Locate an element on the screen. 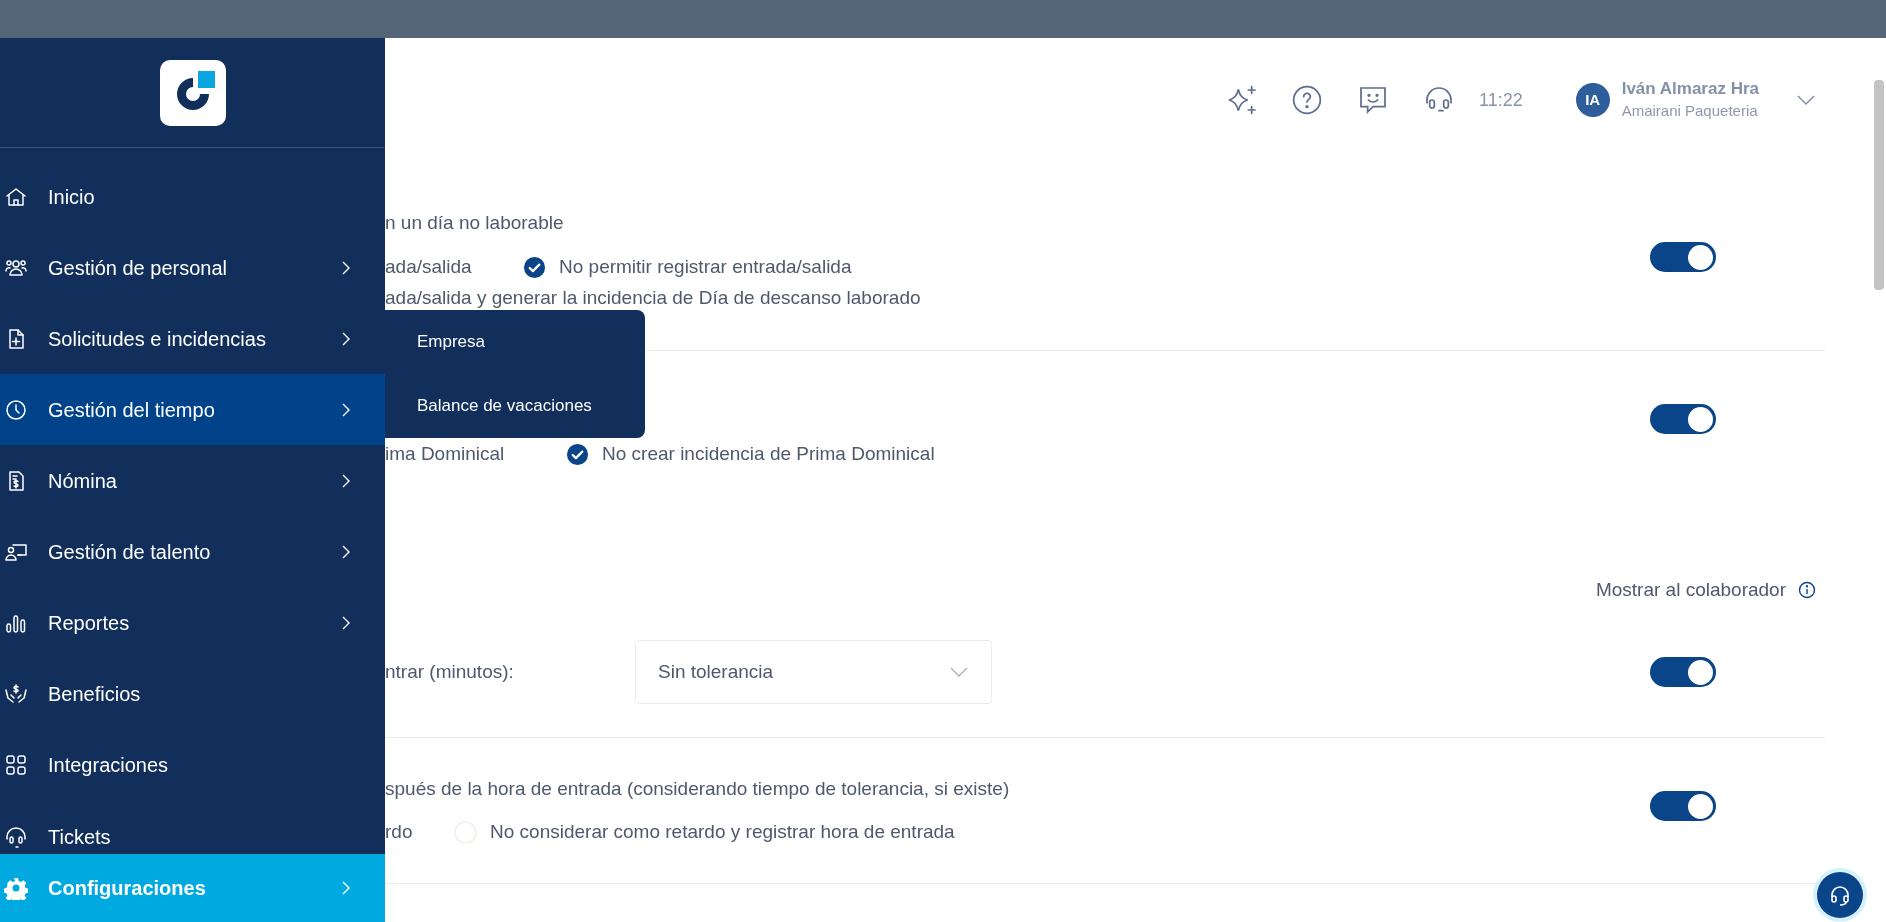 The image size is (1886, 922). sidebar-item: Beneficios is located at coordinates (192, 693).